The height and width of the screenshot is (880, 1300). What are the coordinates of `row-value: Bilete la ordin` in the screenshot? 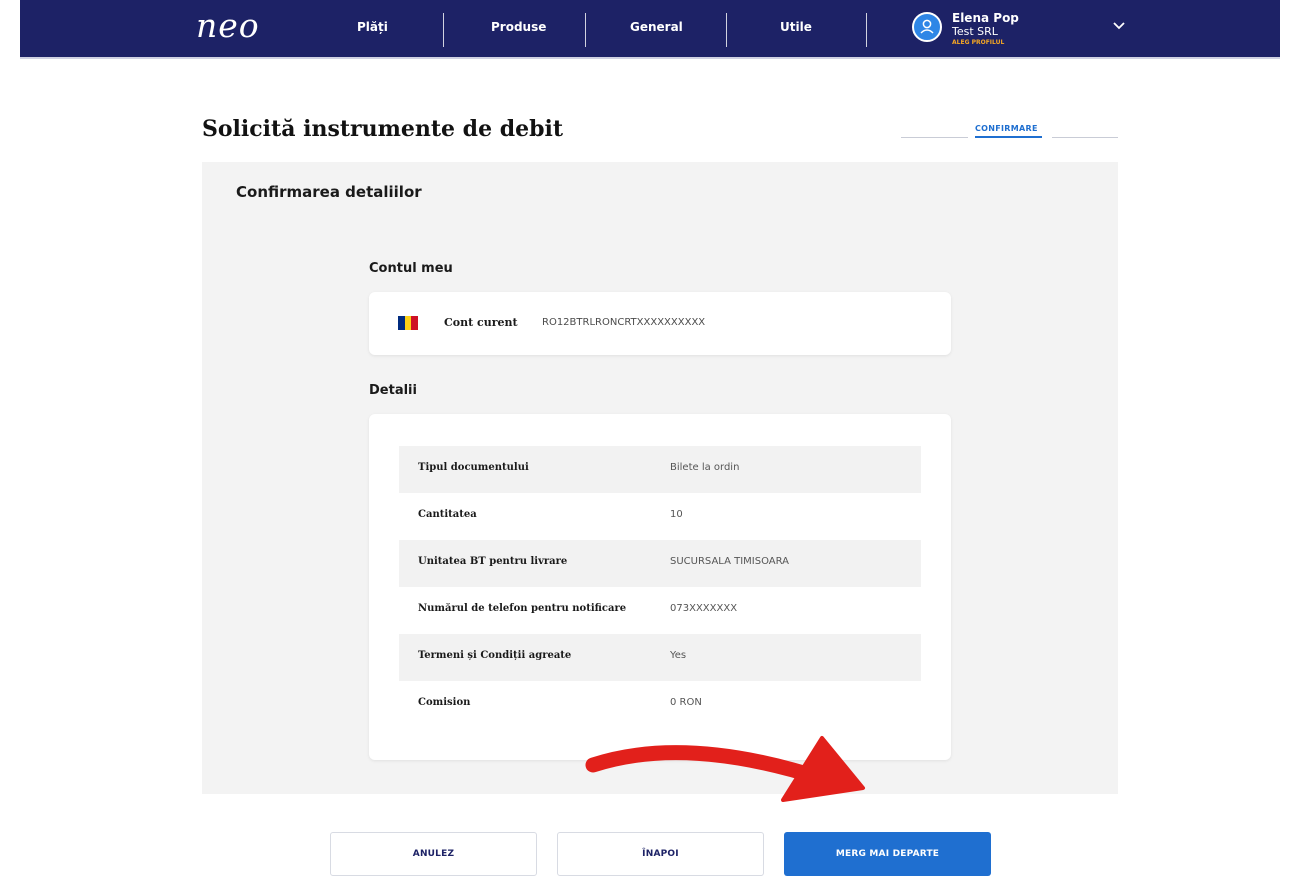 It's located at (705, 467).